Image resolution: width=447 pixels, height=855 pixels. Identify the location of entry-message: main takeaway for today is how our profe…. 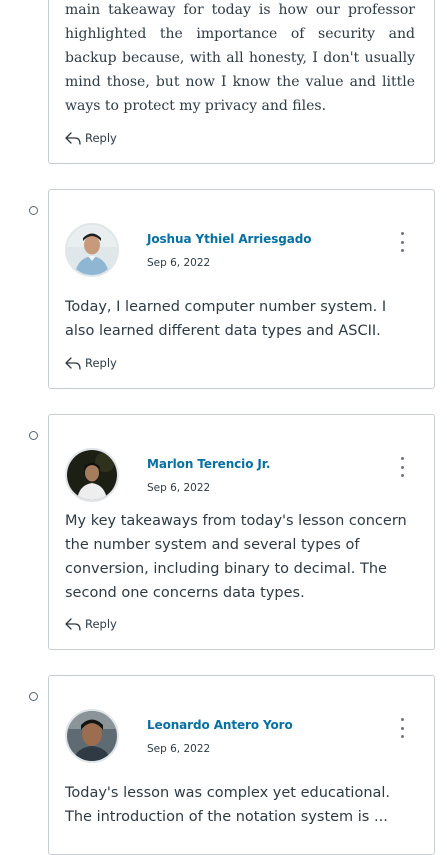
(240, 58).